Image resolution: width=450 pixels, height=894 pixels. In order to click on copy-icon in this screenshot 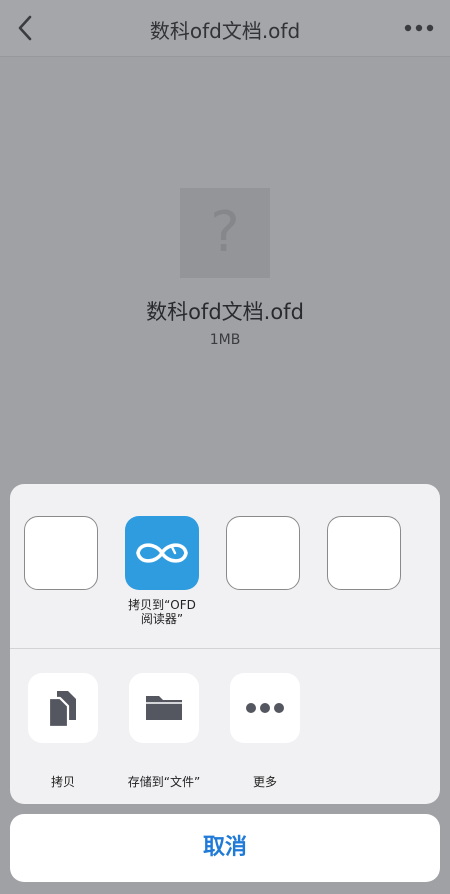, I will do `click(61, 710)`.